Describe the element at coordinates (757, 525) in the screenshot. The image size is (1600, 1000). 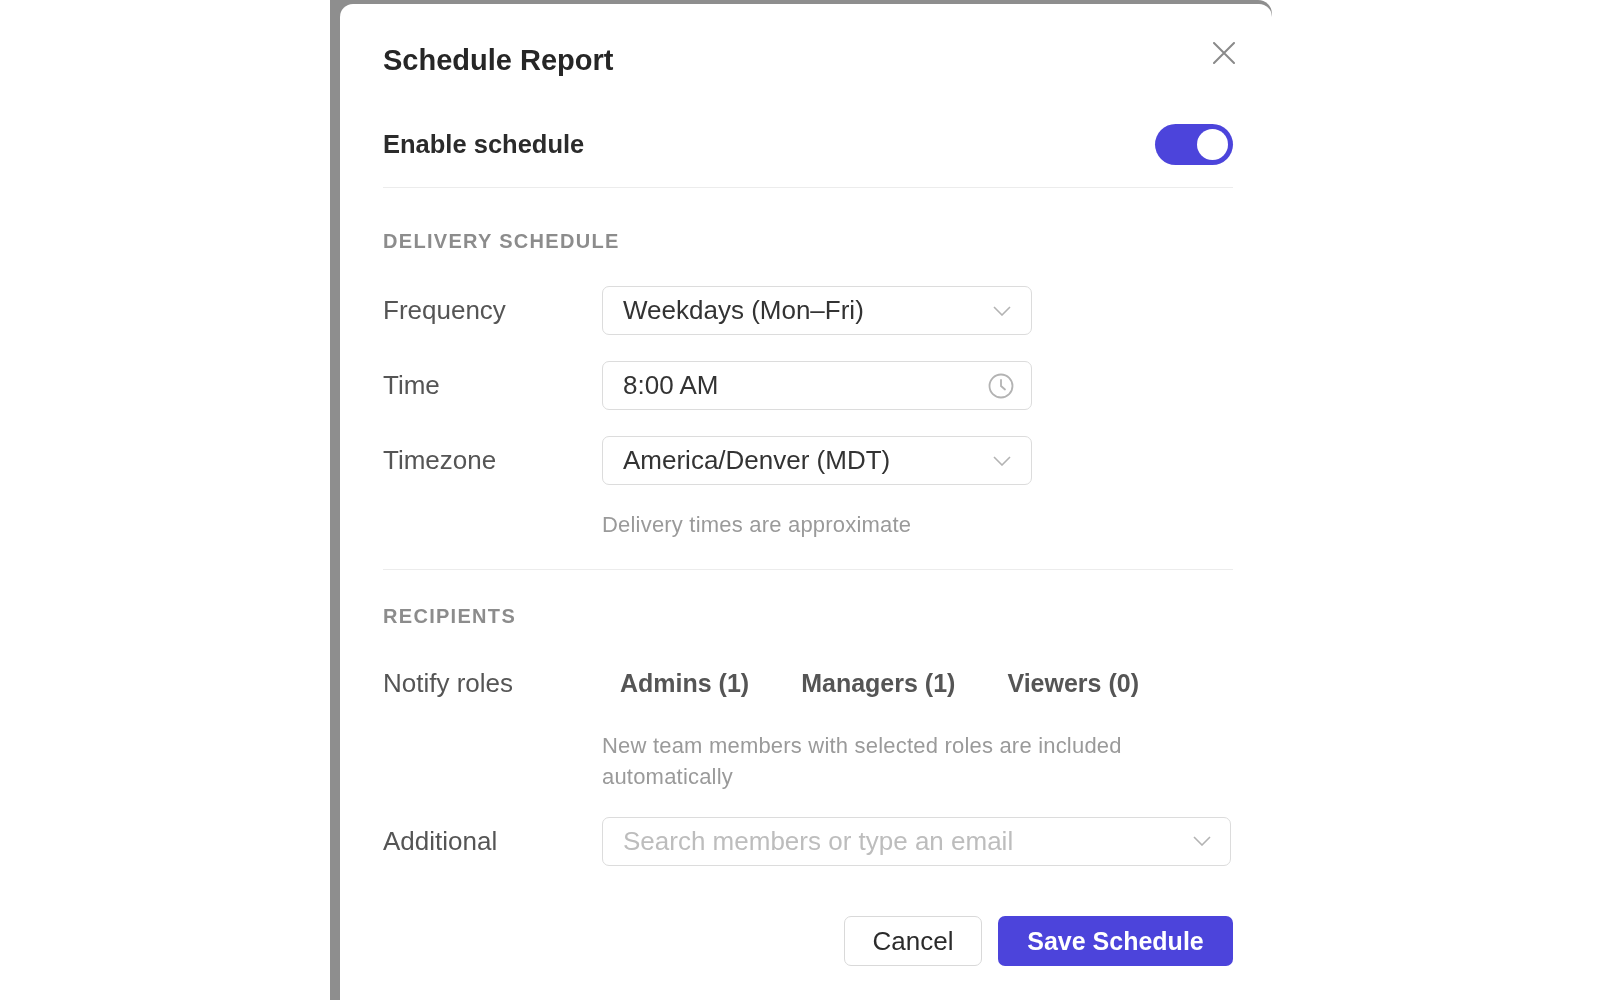
I see `hint-text: Delivery times are approximate` at that location.